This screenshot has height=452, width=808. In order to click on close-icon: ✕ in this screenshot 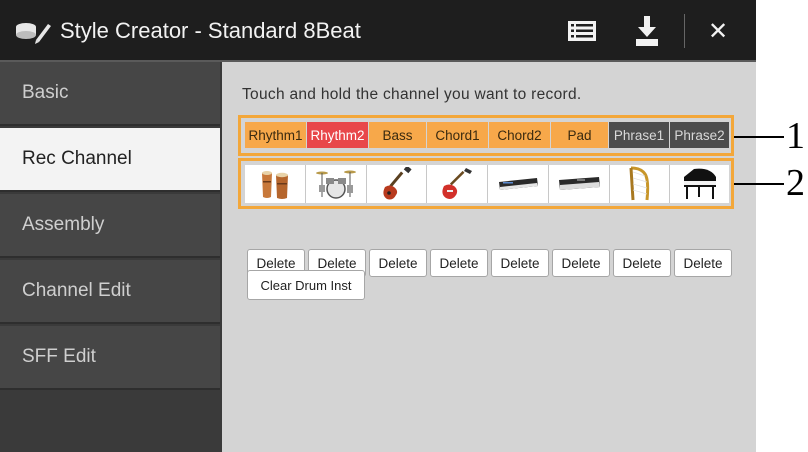, I will do `click(718, 31)`.